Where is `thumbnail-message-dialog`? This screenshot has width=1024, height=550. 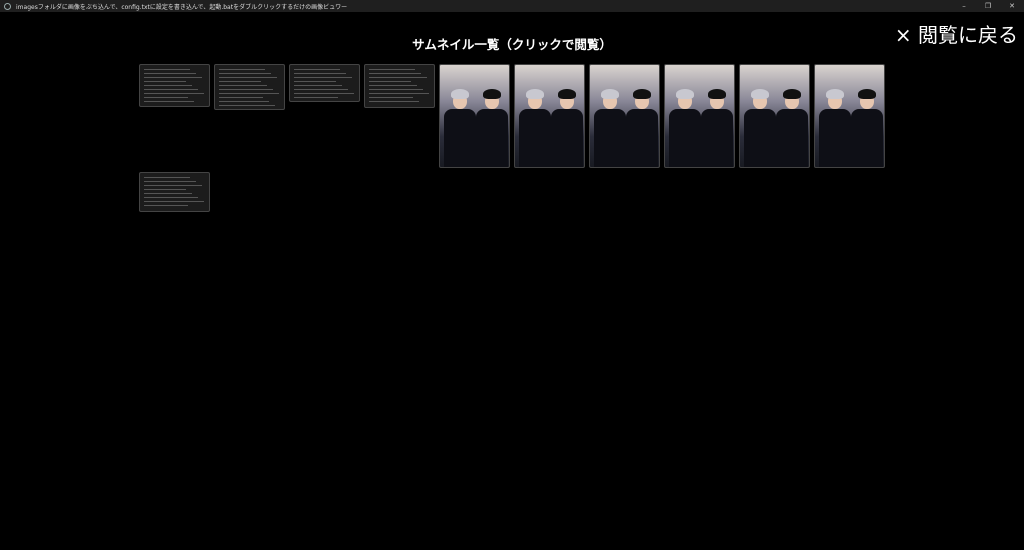 thumbnail-message-dialog is located at coordinates (174, 192).